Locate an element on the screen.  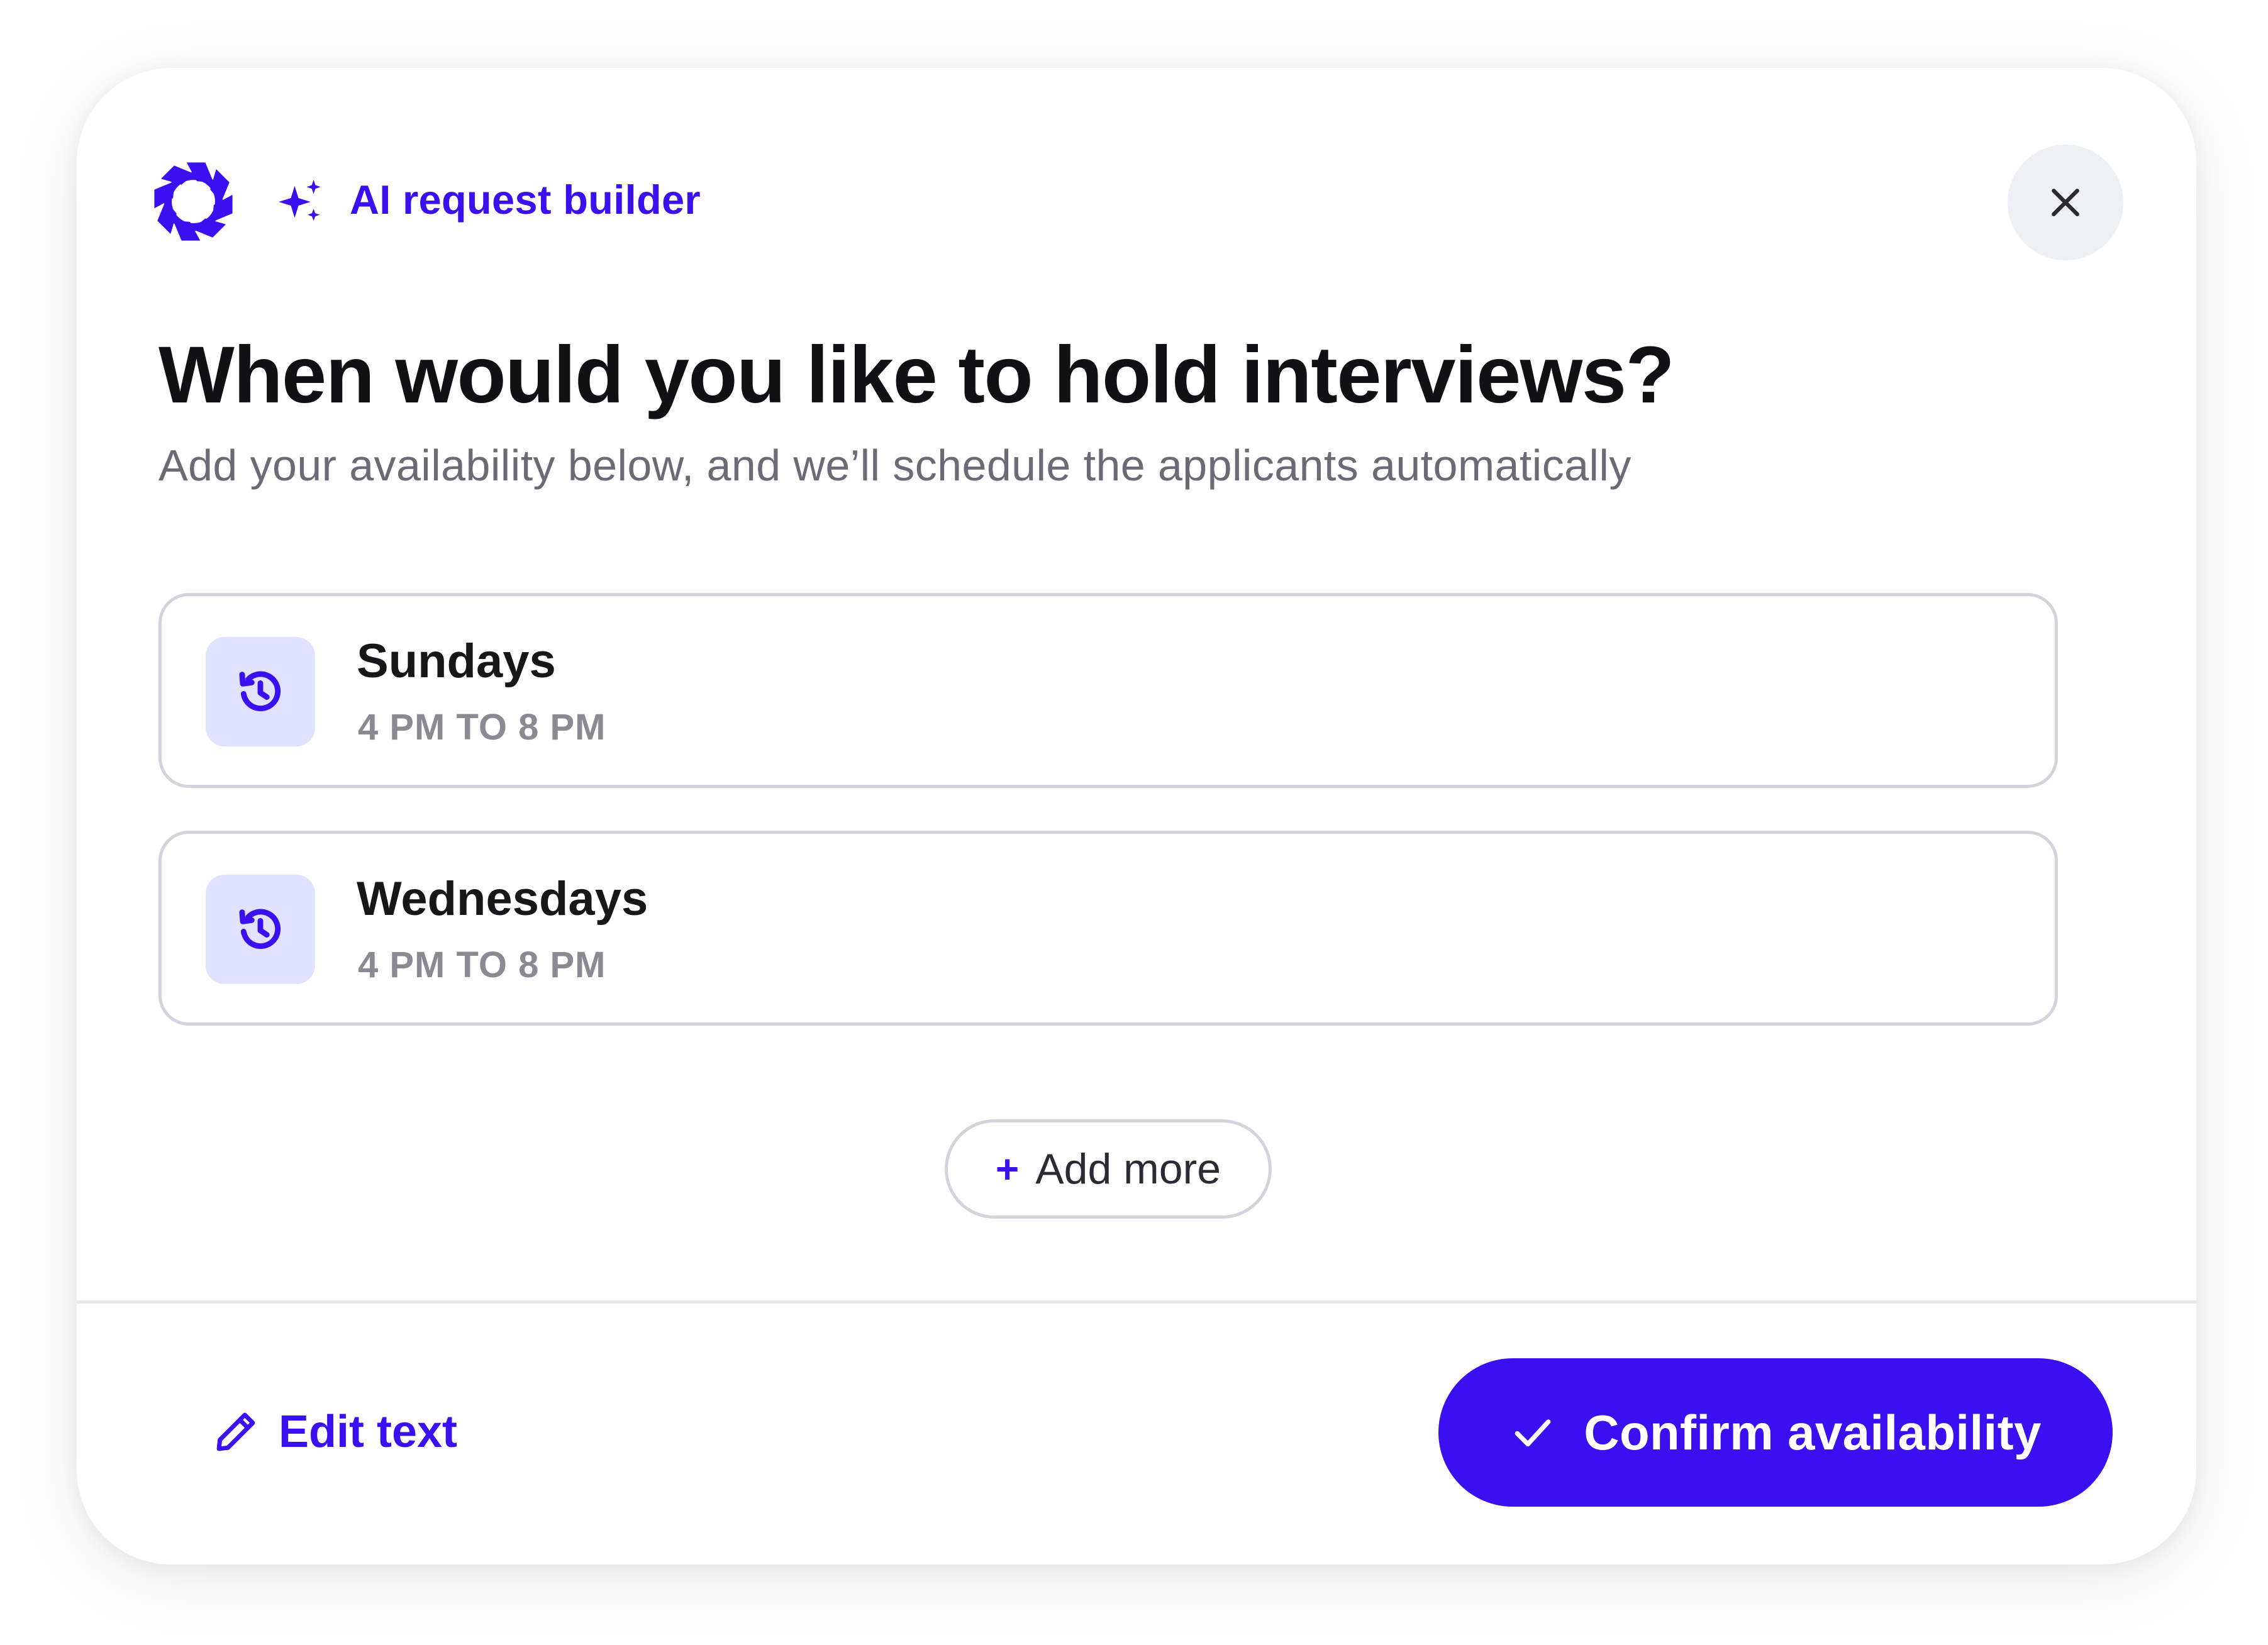
dialog-header-title: AI request builder is located at coordinates (525, 200).